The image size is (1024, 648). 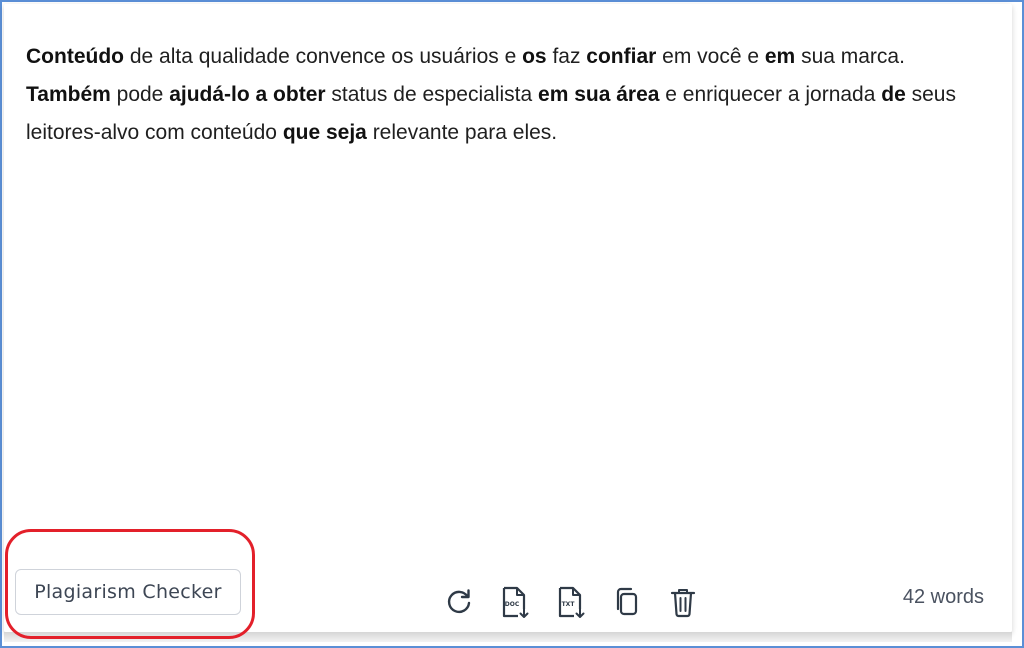 I want to click on delete-button, so click(x=683, y=602).